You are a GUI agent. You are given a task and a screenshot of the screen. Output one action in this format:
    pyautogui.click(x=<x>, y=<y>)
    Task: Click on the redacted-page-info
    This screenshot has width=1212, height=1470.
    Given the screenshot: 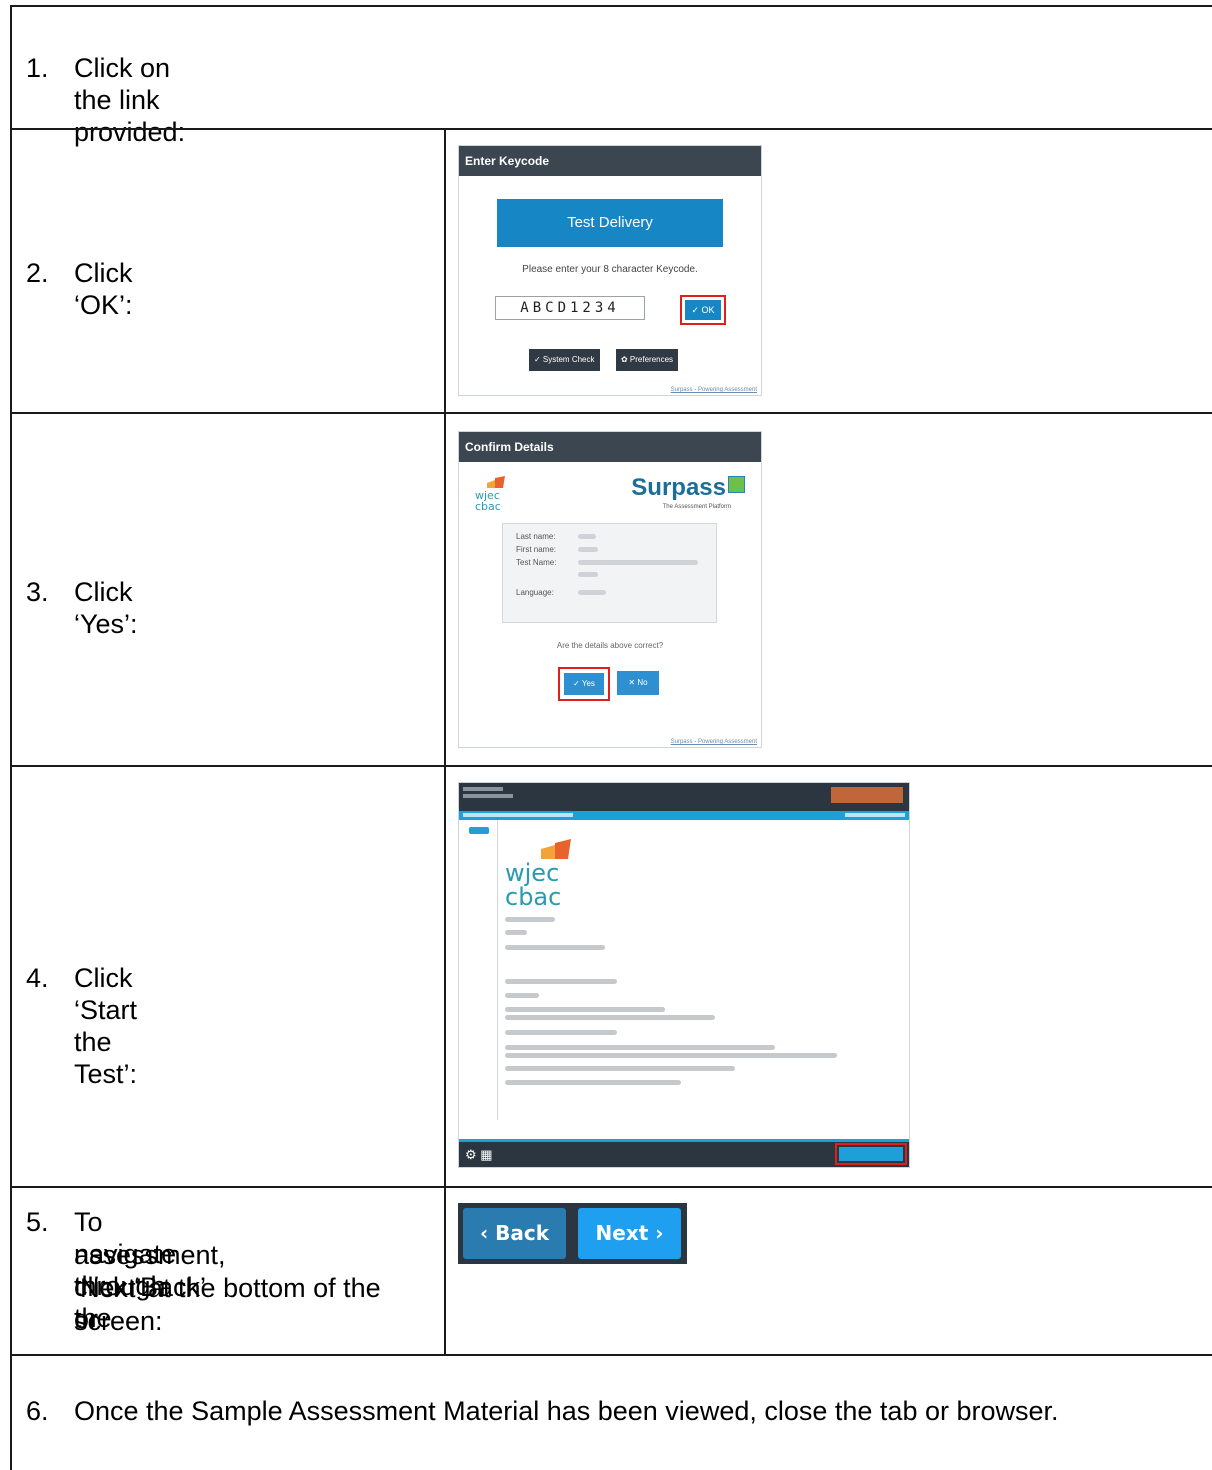 What is the action you would take?
    pyautogui.click(x=483, y=789)
    